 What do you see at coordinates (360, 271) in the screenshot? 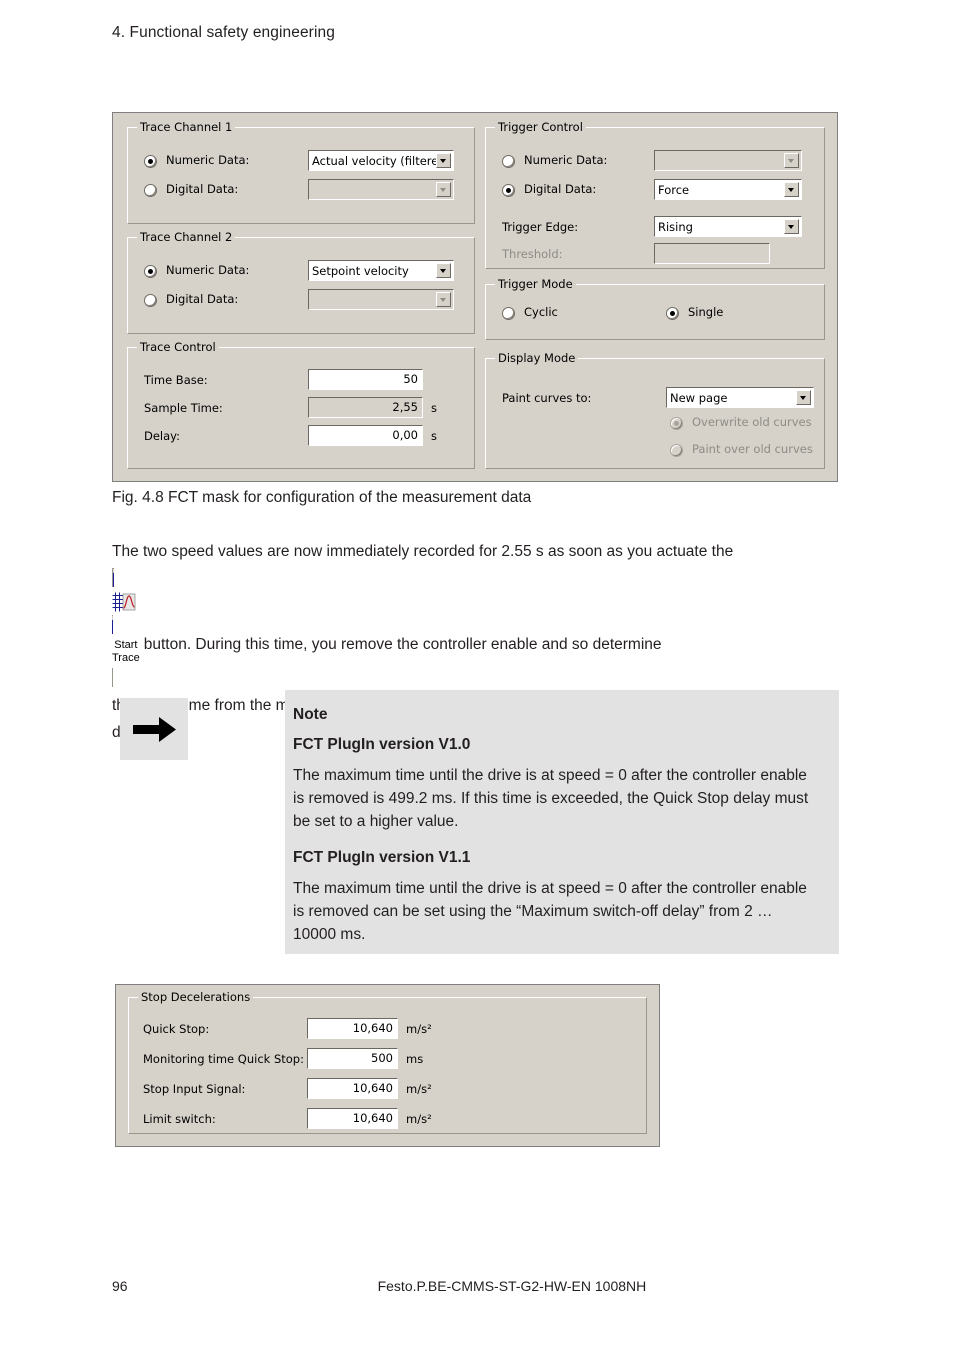
I see `combo-value-tc2-numeric: Setpoint velocity` at bounding box center [360, 271].